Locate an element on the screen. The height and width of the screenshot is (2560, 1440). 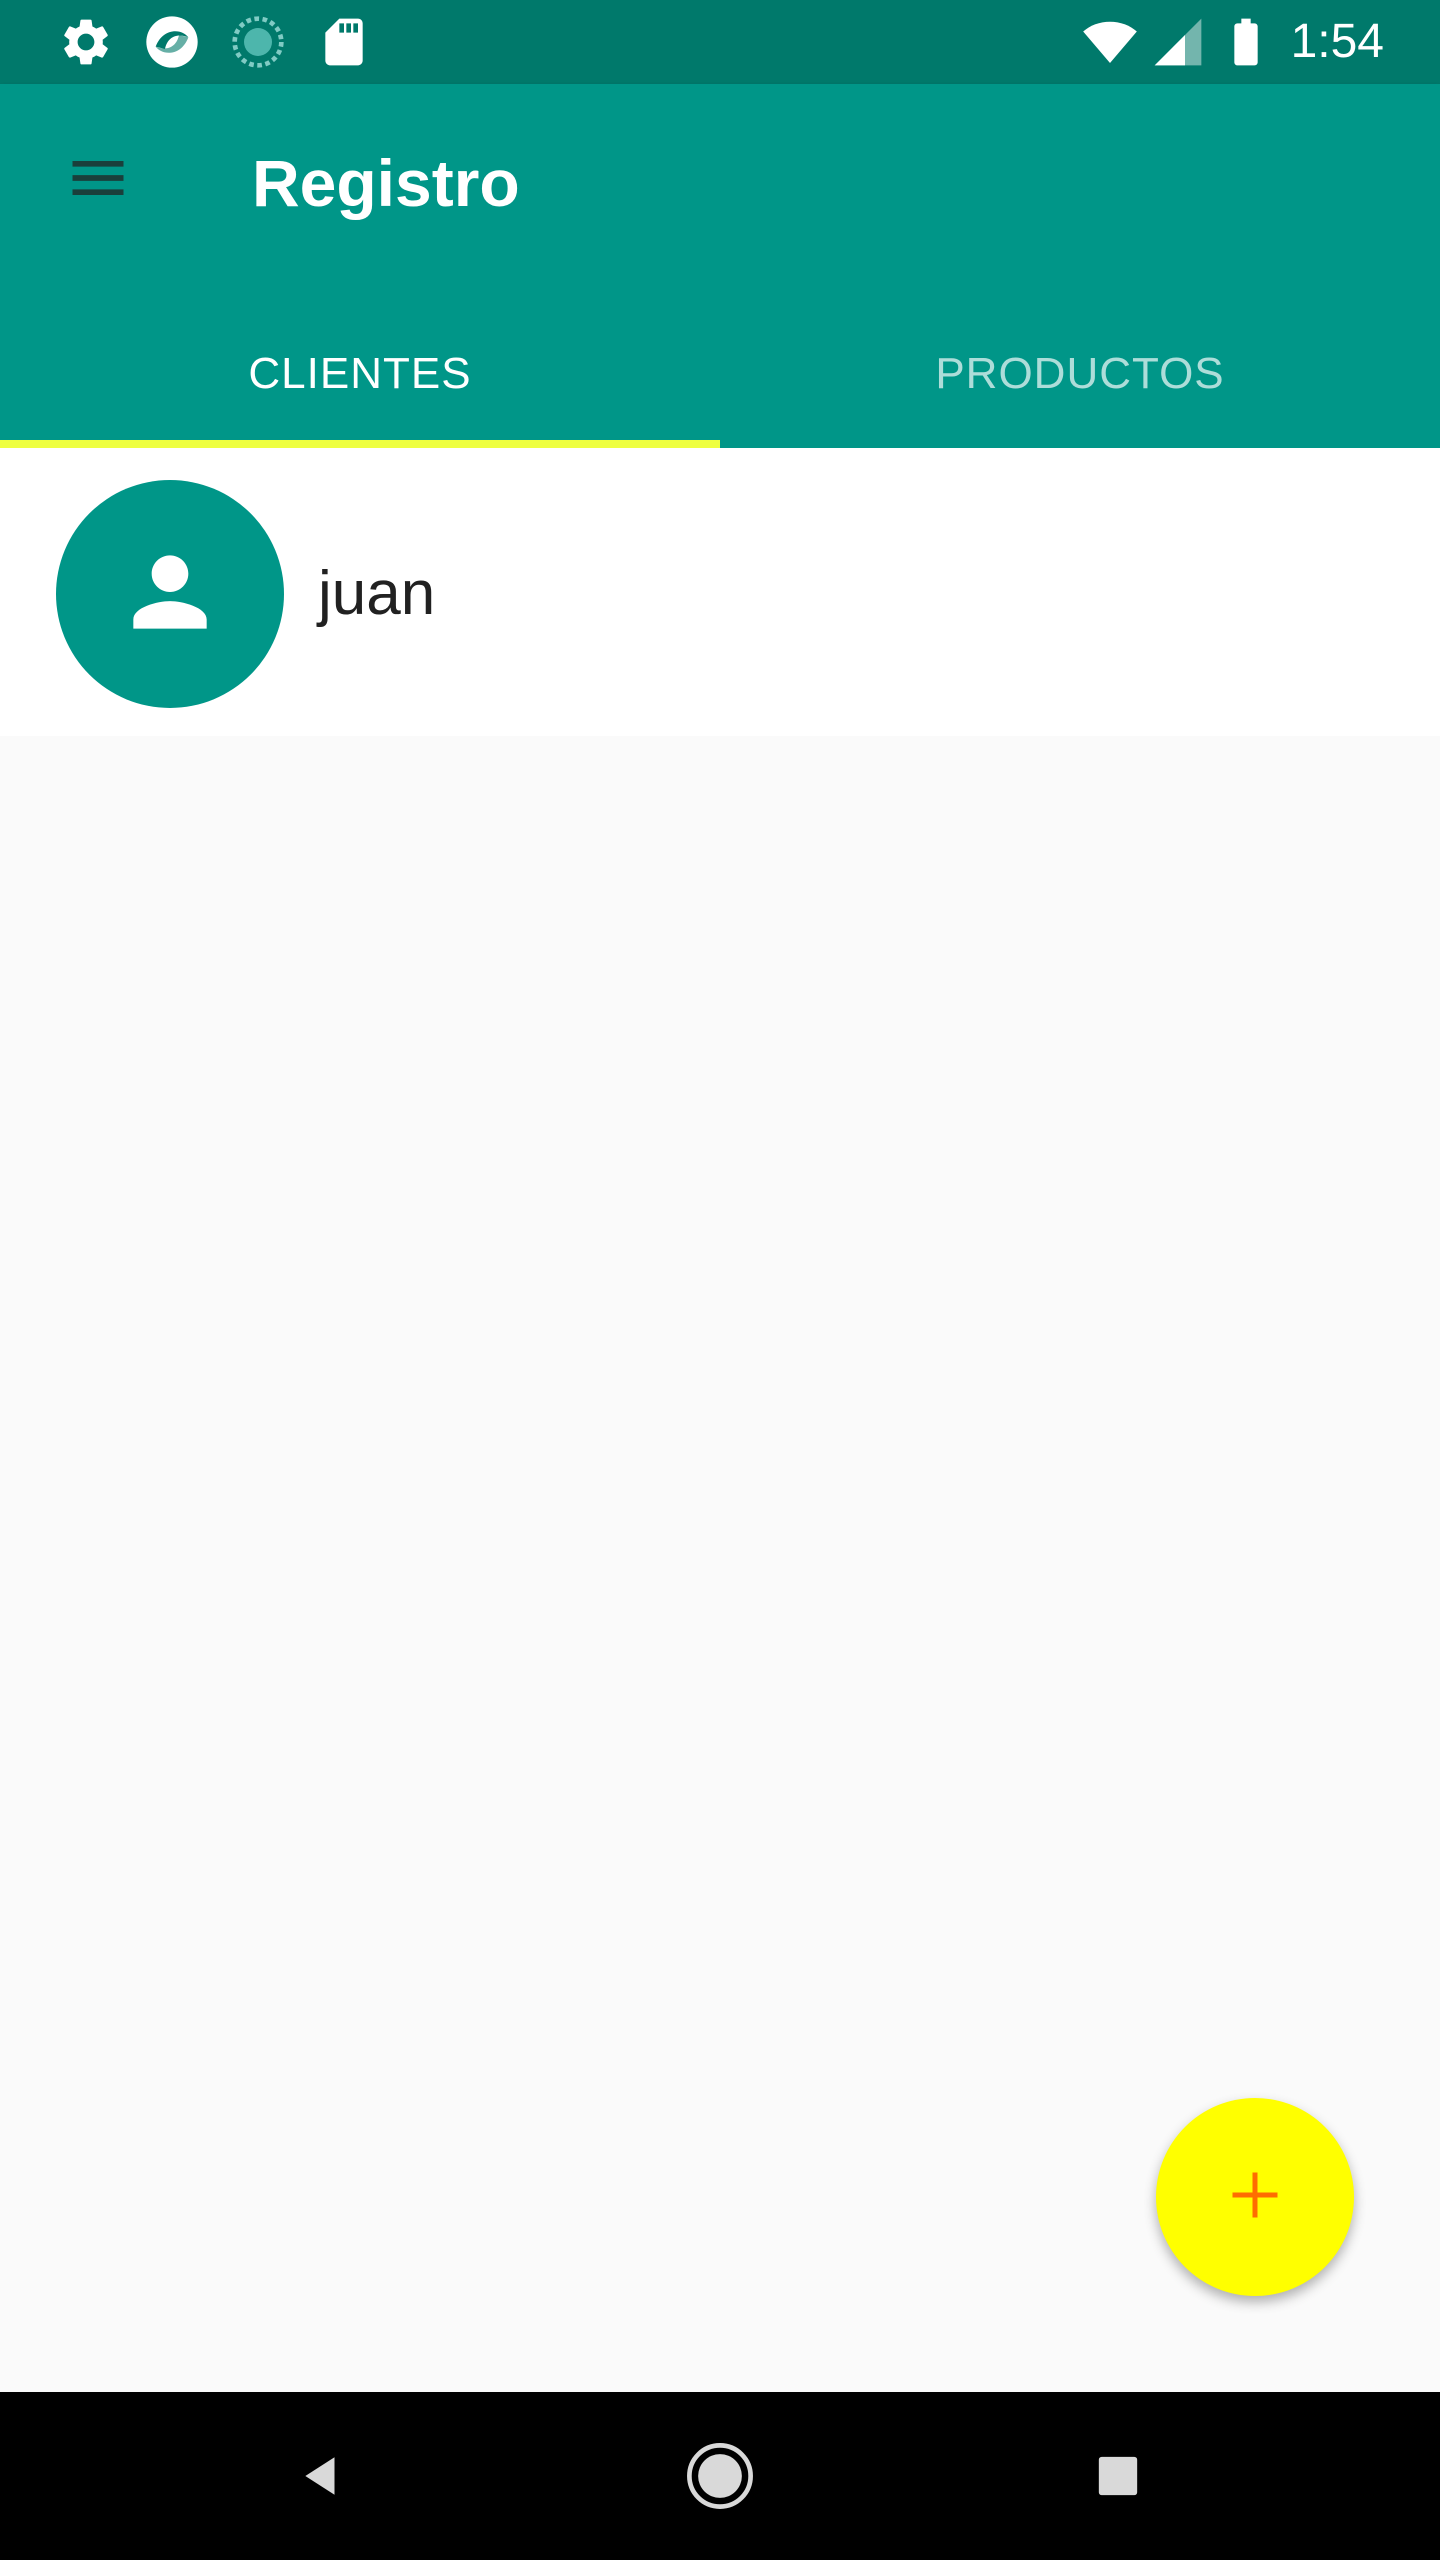
cell-signal-icon is located at coordinates (1178, 42).